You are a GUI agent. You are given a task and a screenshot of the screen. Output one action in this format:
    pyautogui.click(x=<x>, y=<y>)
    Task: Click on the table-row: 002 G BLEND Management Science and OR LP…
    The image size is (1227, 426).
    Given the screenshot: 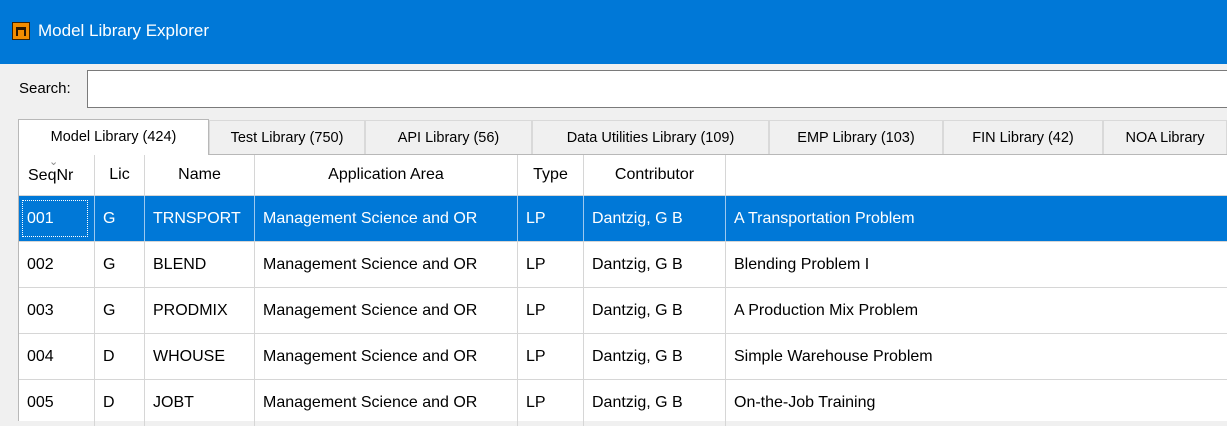 What is the action you would take?
    pyautogui.click(x=623, y=265)
    